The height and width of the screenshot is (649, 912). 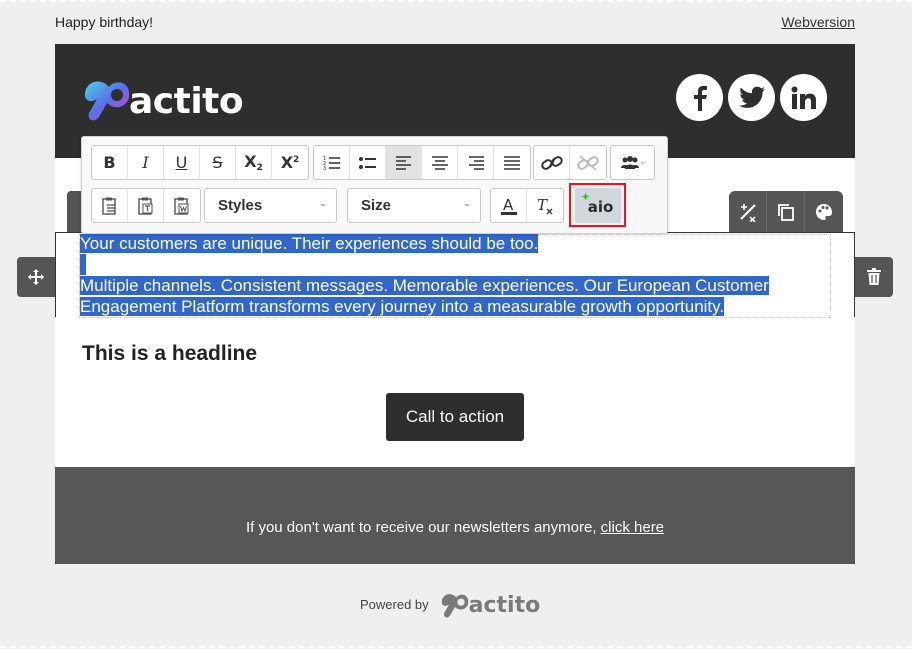 I want to click on preheader: Happy birthday! Webversion, so click(x=455, y=23).